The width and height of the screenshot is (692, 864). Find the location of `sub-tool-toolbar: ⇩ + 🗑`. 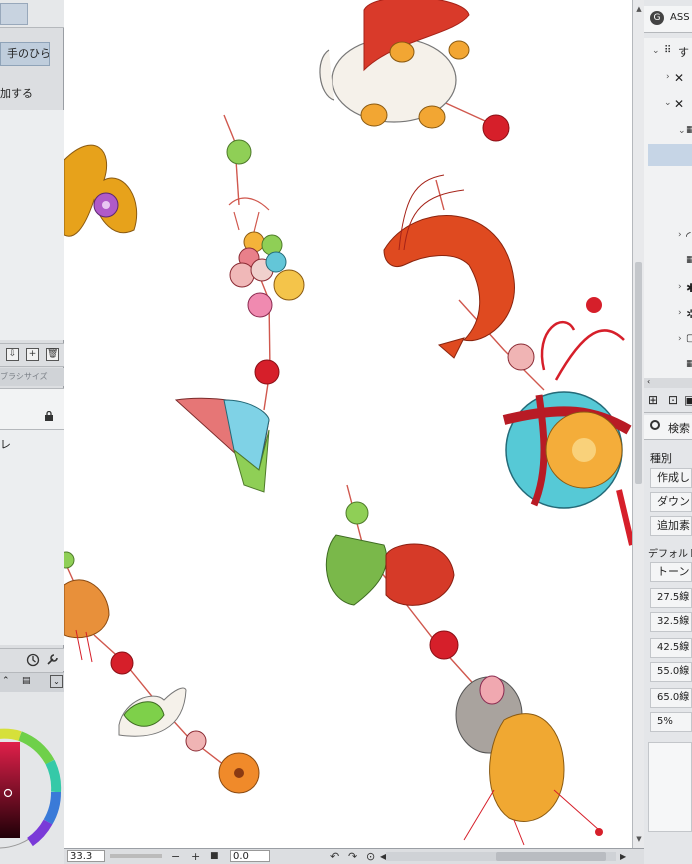

sub-tool-toolbar: ⇩ + 🗑 is located at coordinates (32, 355).